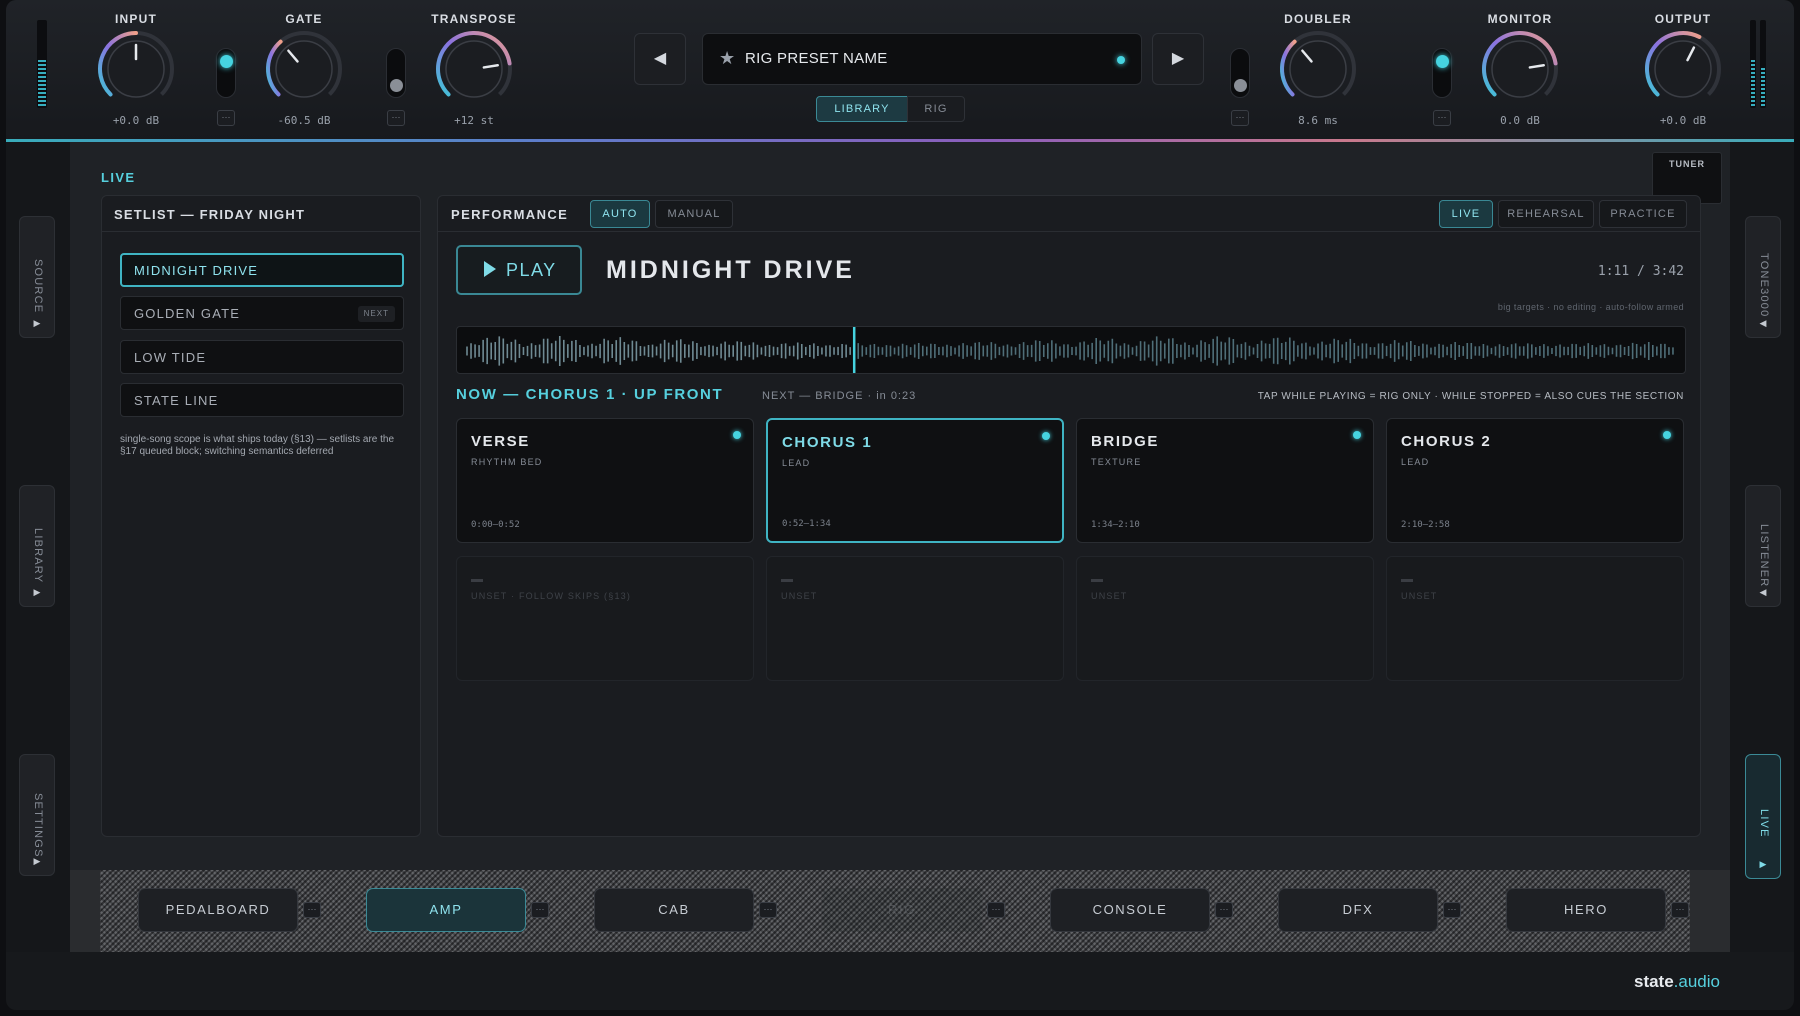 The image size is (1800, 1016). Describe the element at coordinates (1442, 73) in the screenshot. I see `monitor-toggle` at that location.